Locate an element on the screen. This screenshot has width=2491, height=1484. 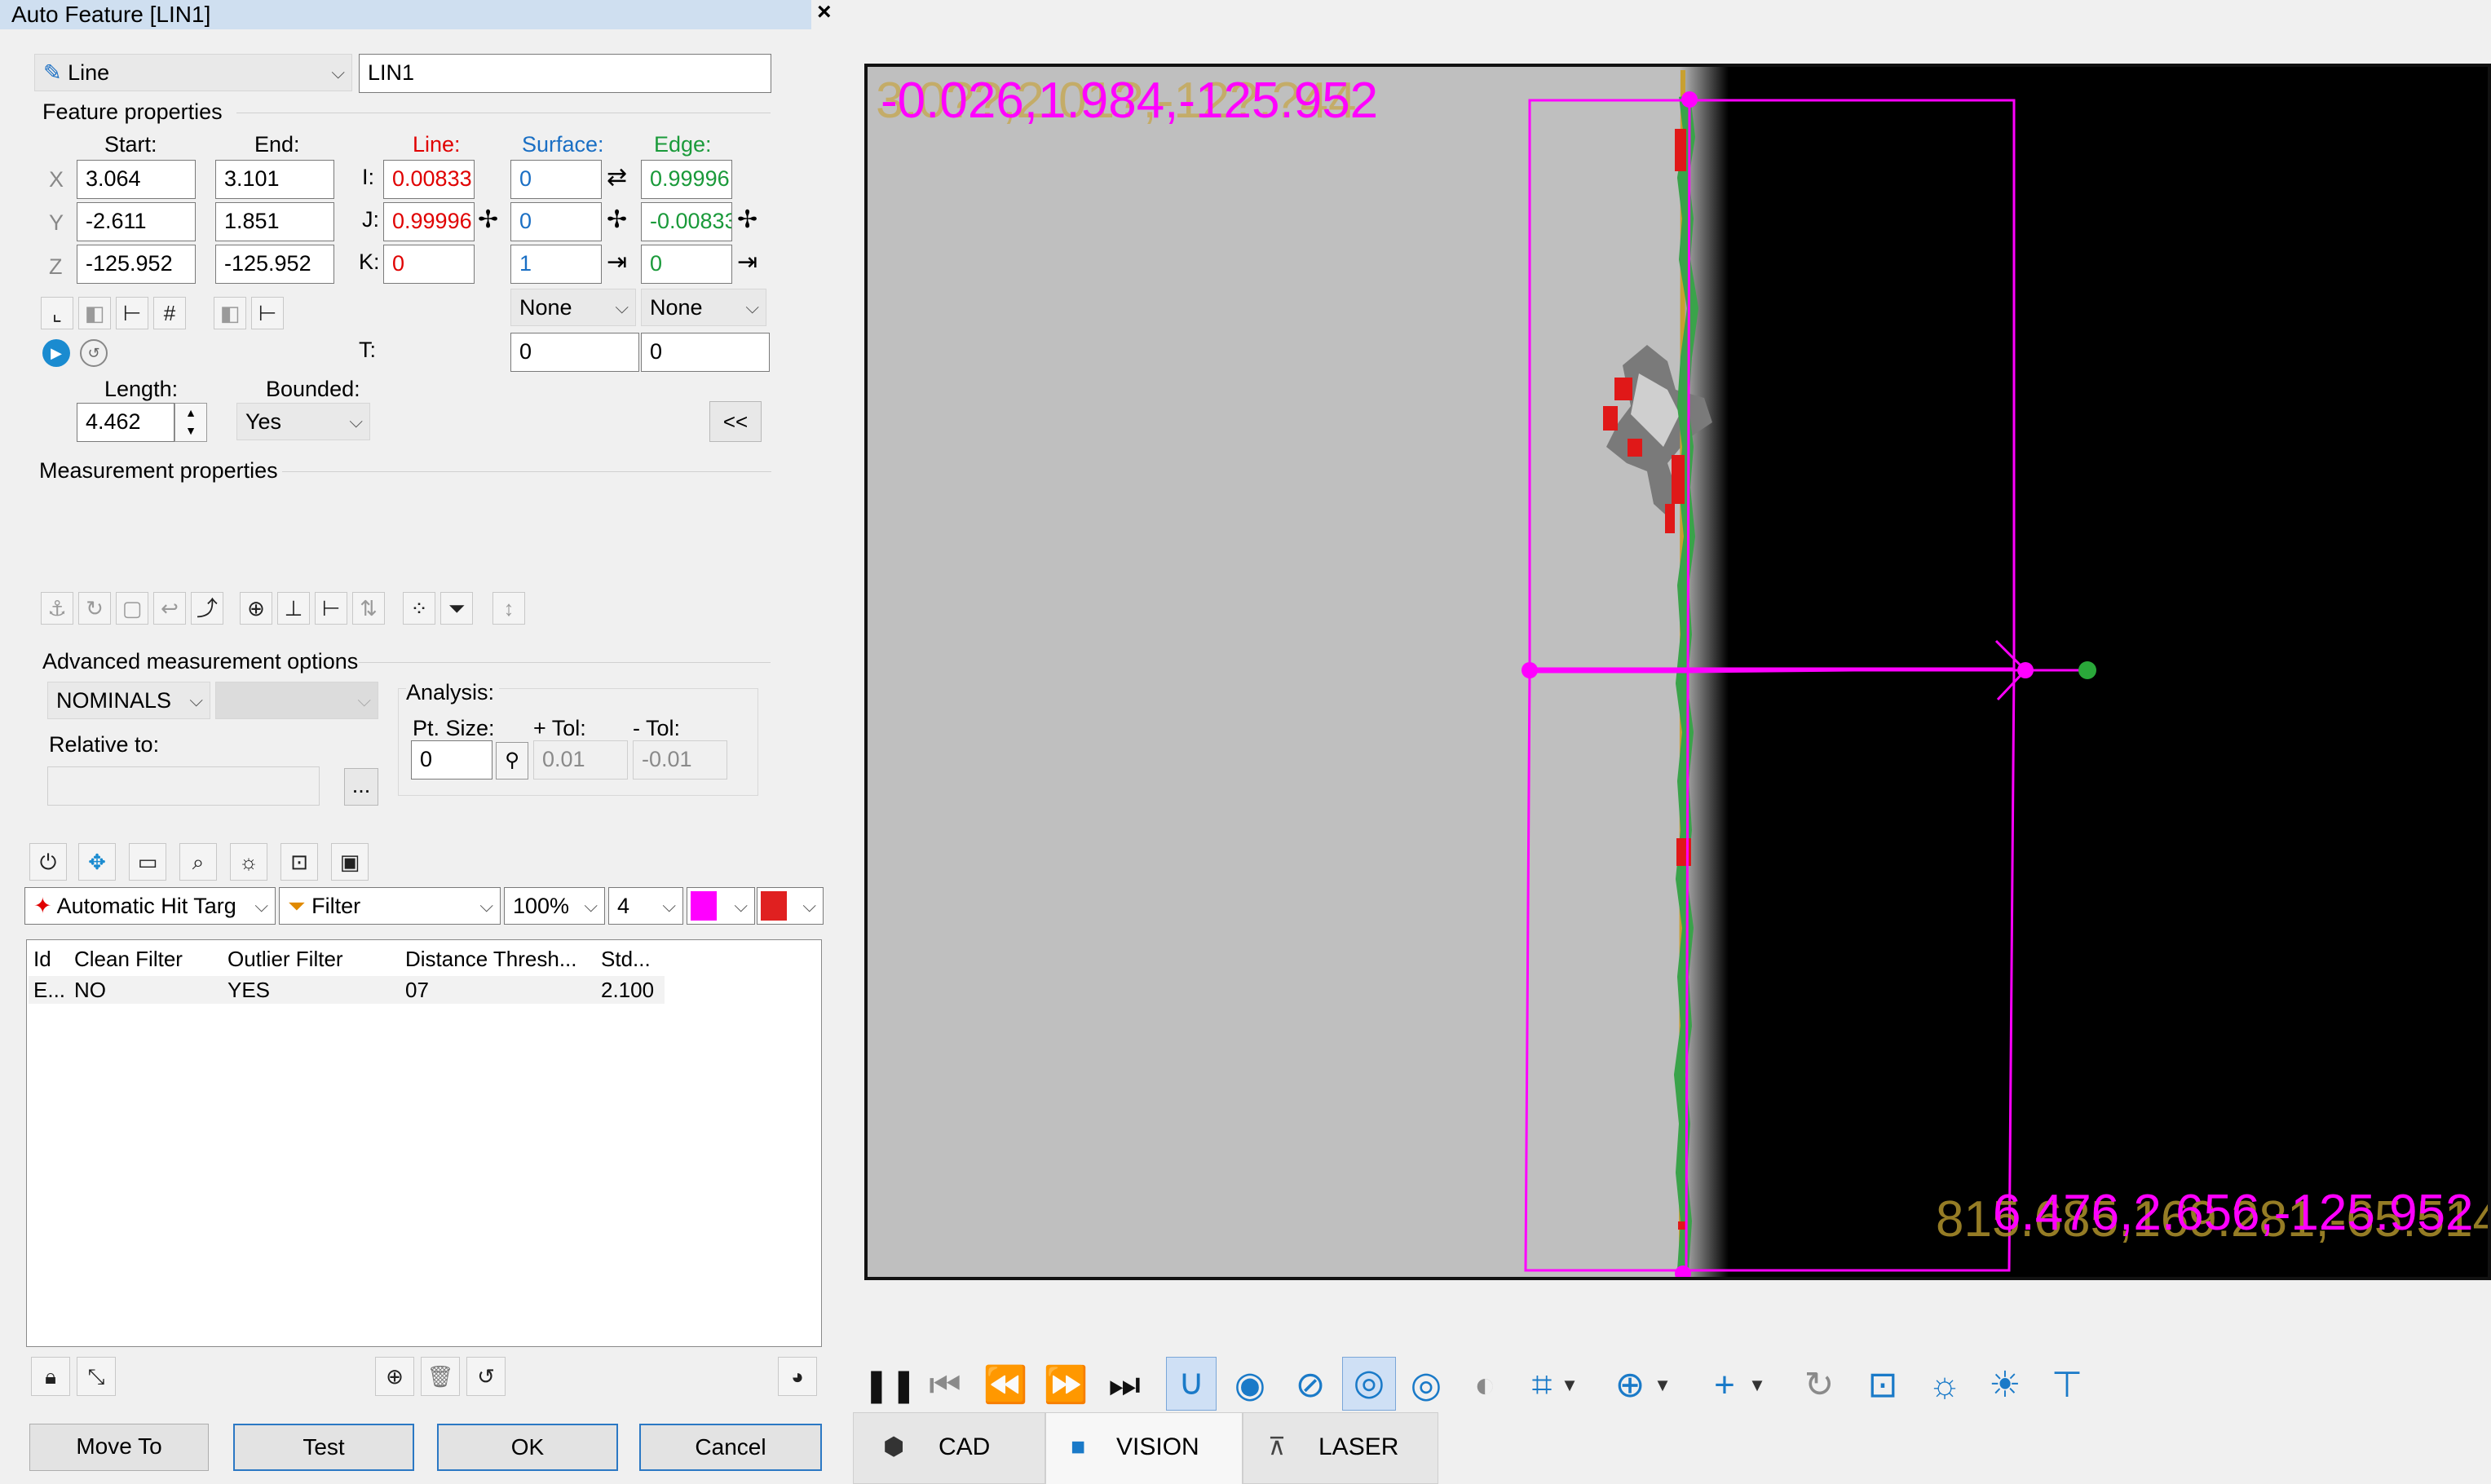
edge-j-input: -0.00833 is located at coordinates (686, 221).